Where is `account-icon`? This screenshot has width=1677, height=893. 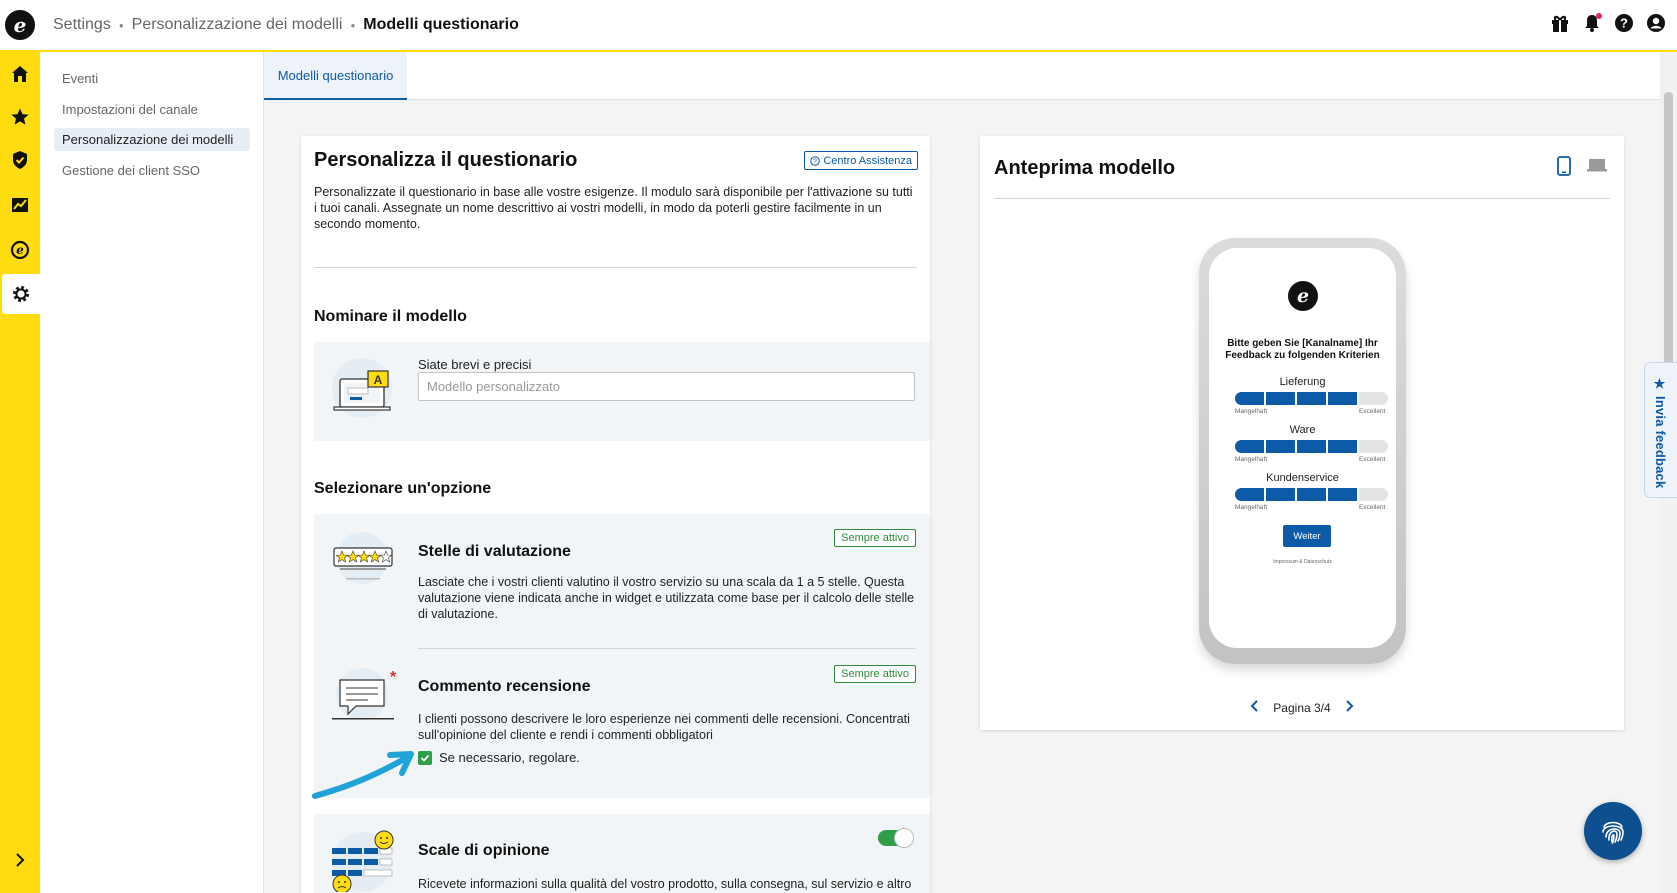 account-icon is located at coordinates (1656, 23).